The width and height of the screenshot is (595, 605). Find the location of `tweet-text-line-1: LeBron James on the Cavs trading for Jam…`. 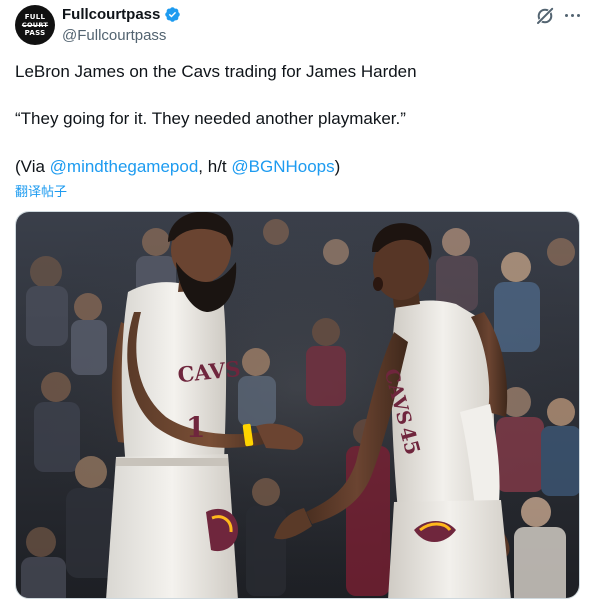

tweet-text-line-1: LeBron James on the Cavs trading for Jam… is located at coordinates (216, 71).